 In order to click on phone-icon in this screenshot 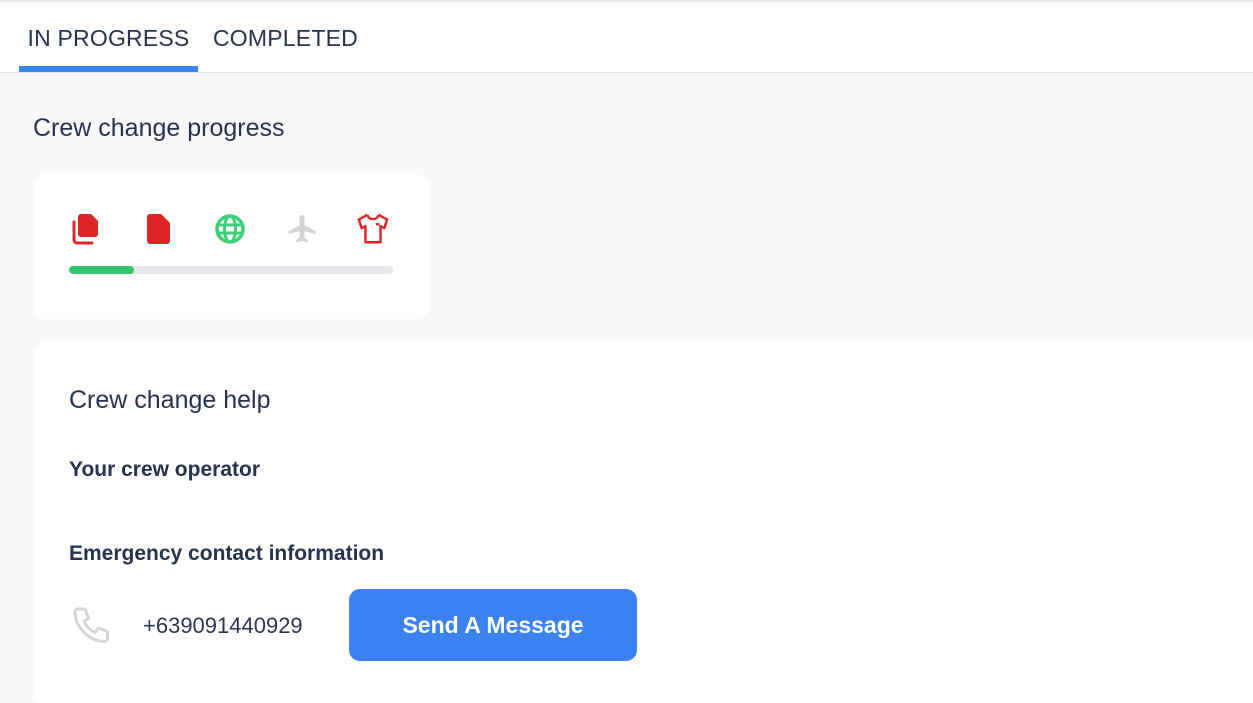, I will do `click(92, 625)`.